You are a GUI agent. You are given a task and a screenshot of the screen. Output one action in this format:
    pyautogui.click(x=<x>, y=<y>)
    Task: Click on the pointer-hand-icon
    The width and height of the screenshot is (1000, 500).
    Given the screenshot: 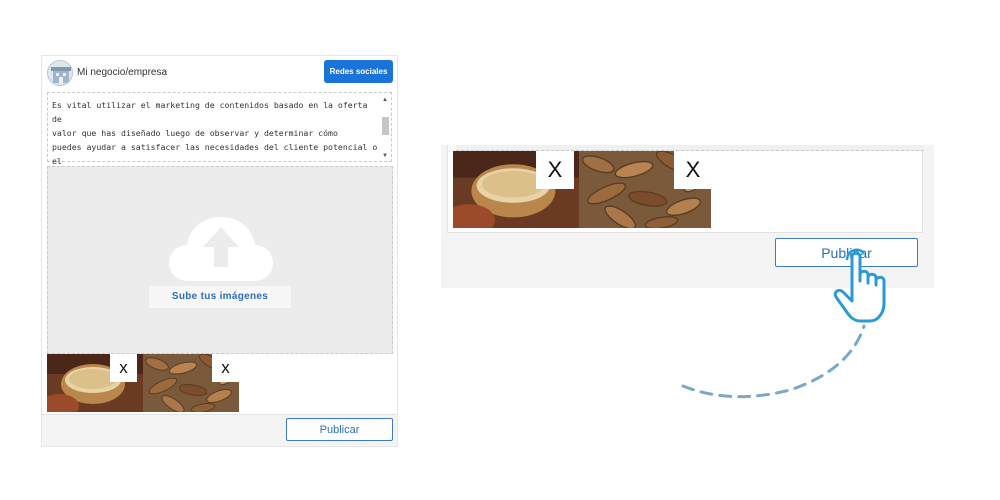 What is the action you would take?
    pyautogui.click(x=859, y=285)
    